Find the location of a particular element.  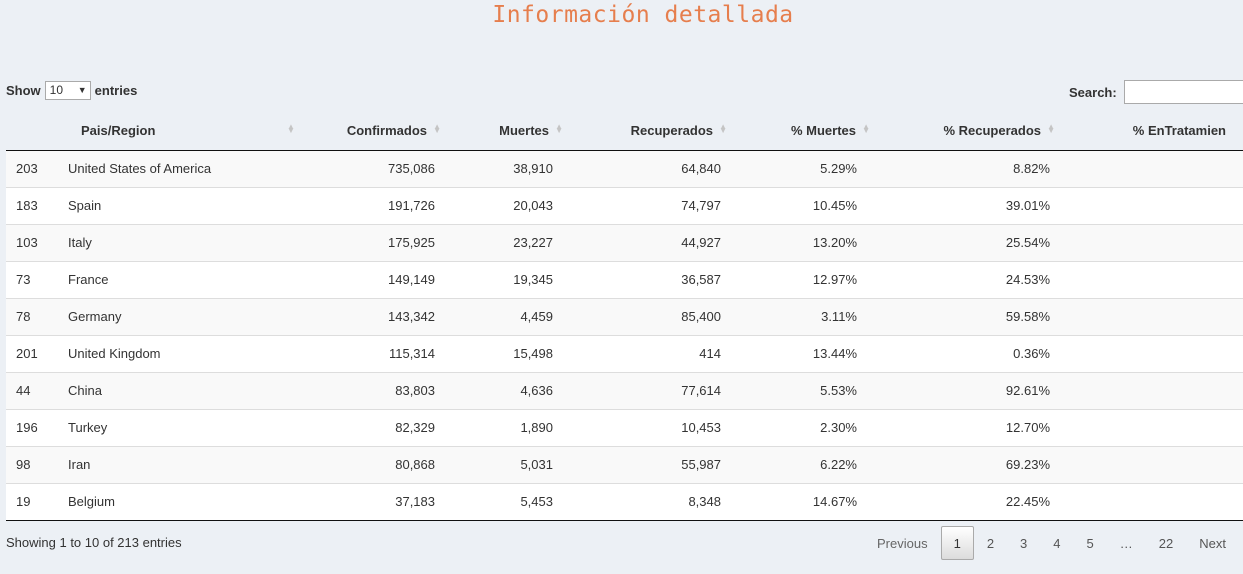

table-row: 196Turkey82,3291,89010,4532.30%12.70%85 is located at coordinates (624, 427).